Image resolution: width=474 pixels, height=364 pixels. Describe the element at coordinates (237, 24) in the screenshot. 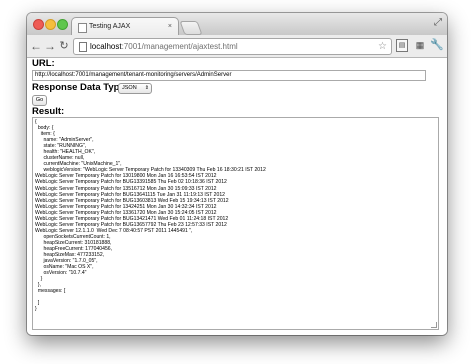

I see `title-bar: Testing AJAX × ⤢` at that location.